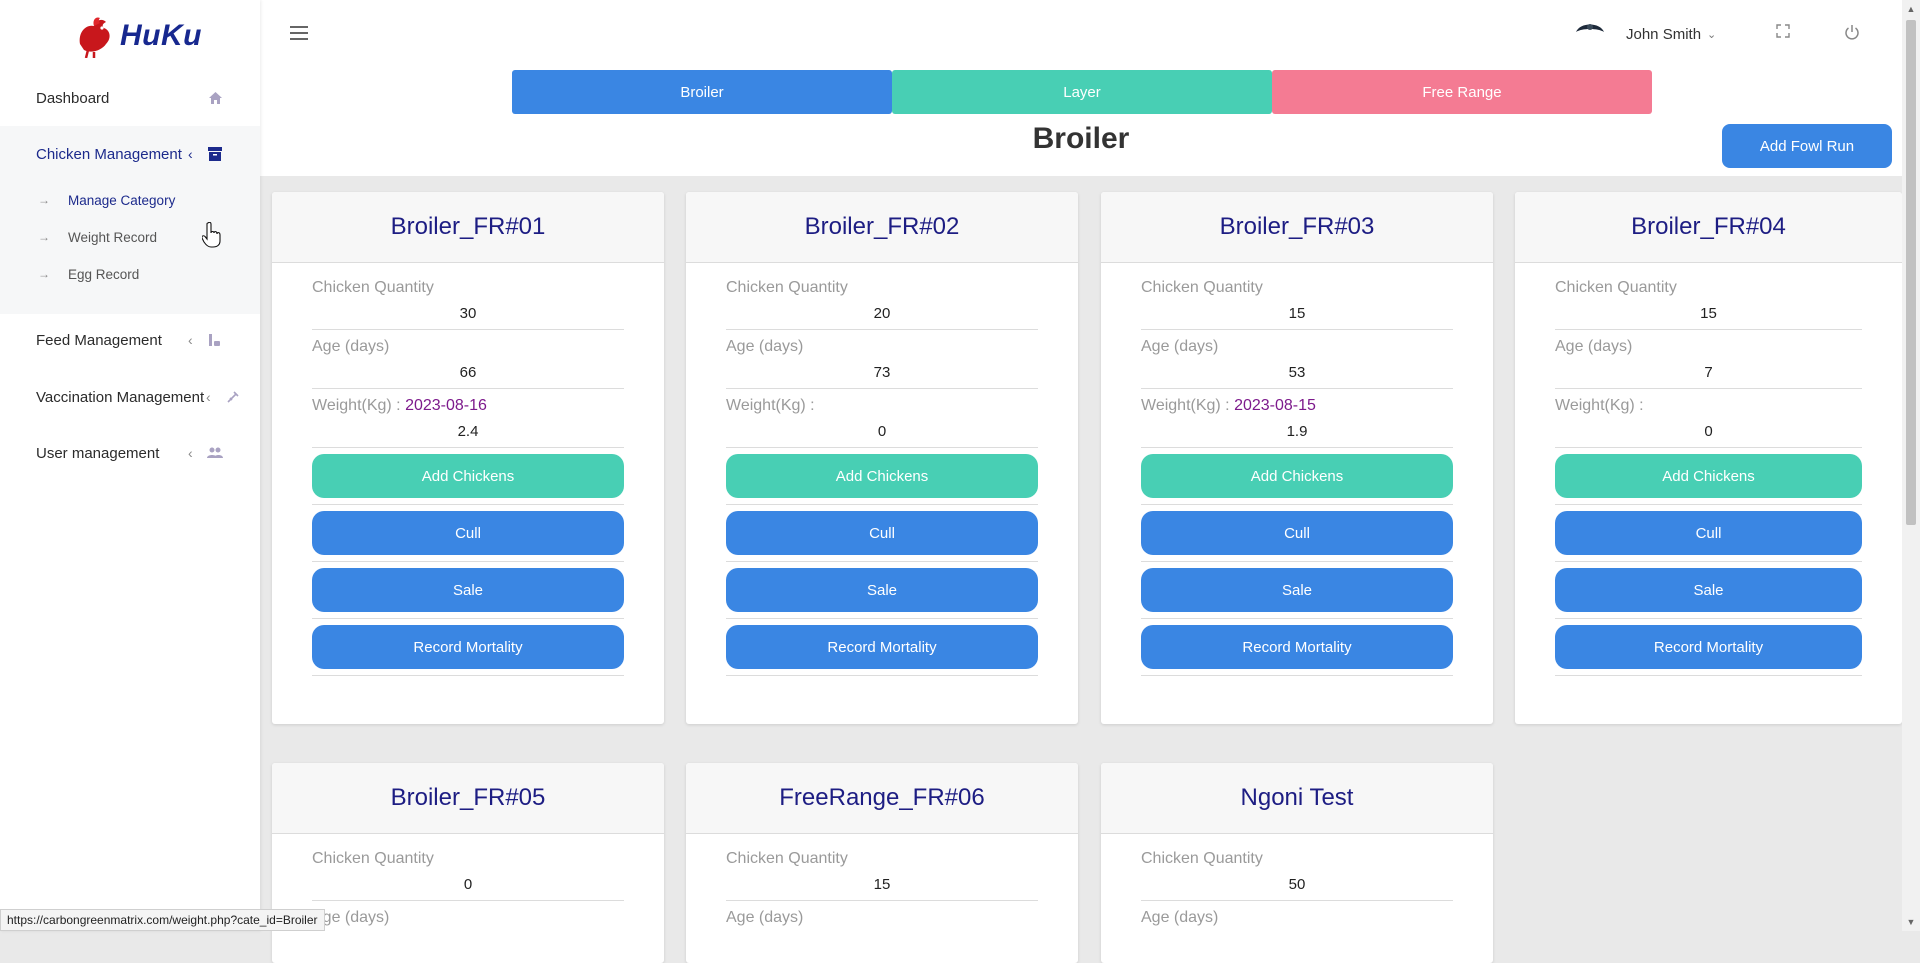 The image size is (1920, 963). What do you see at coordinates (468, 431) in the screenshot?
I see `weight-value: 2.4` at bounding box center [468, 431].